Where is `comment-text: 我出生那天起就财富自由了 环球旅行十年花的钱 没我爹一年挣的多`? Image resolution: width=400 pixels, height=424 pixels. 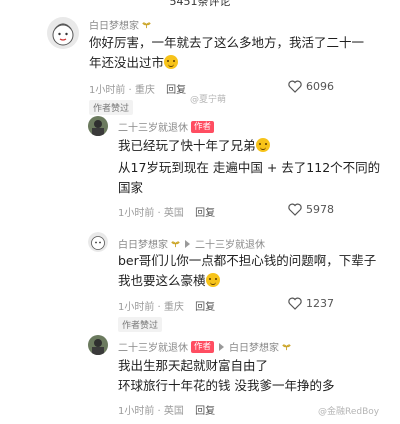 comment-text: 我出生那天起就财富自由了 环球旅行十年花的钱 没我爹一年挣的多 is located at coordinates (226, 375).